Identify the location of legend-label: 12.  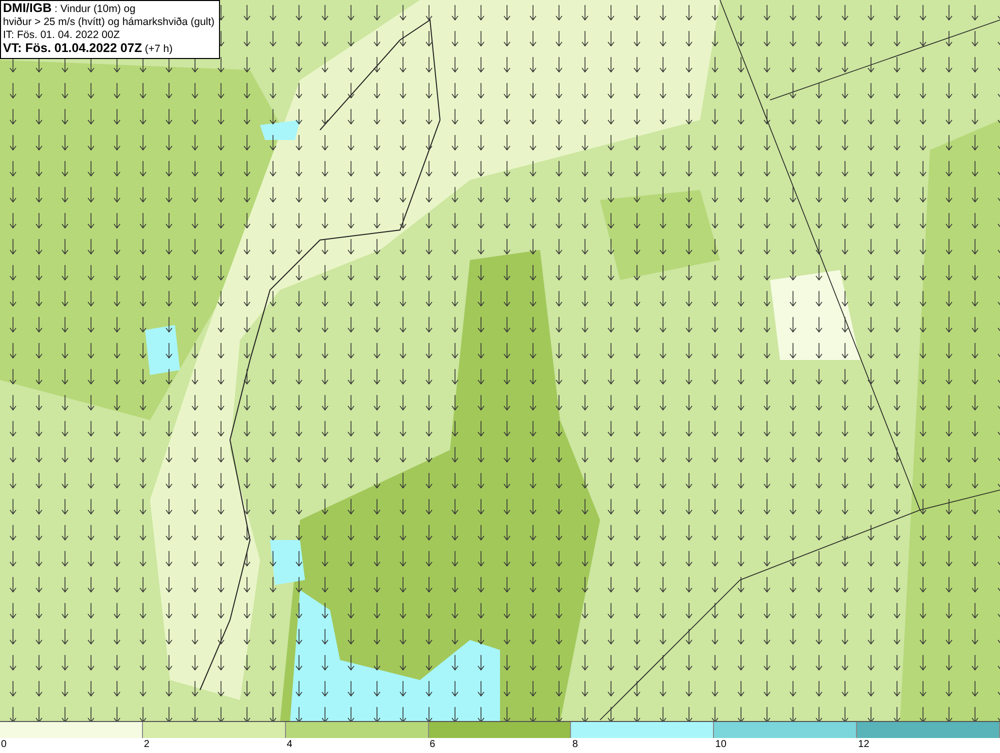
(864, 745).